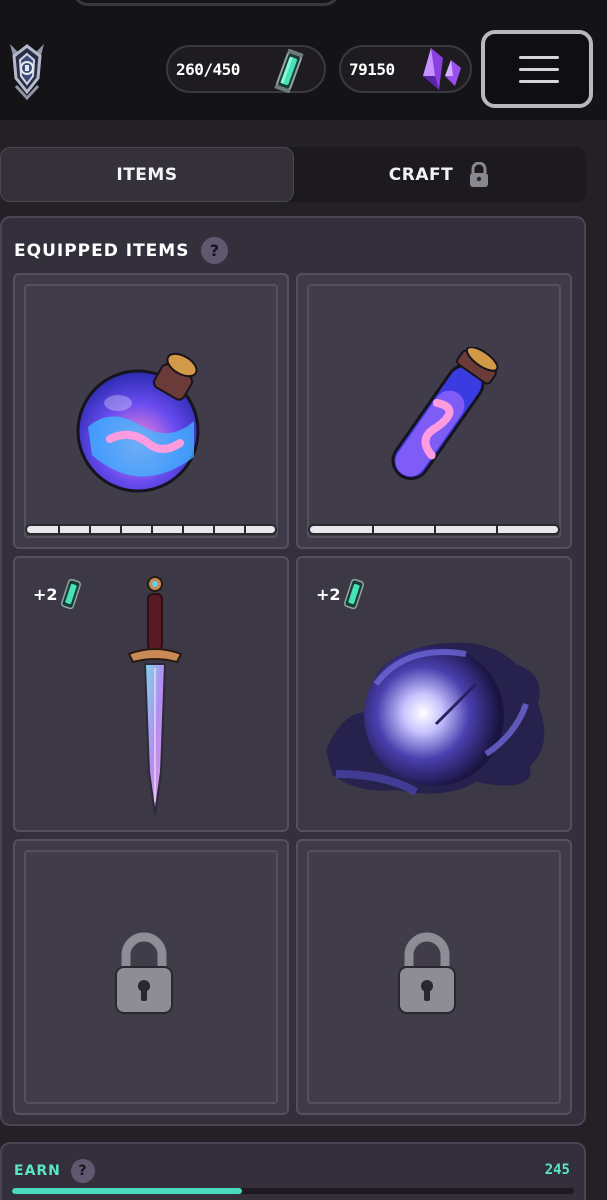  I want to click on hamburger-menu-icon, so click(539, 57).